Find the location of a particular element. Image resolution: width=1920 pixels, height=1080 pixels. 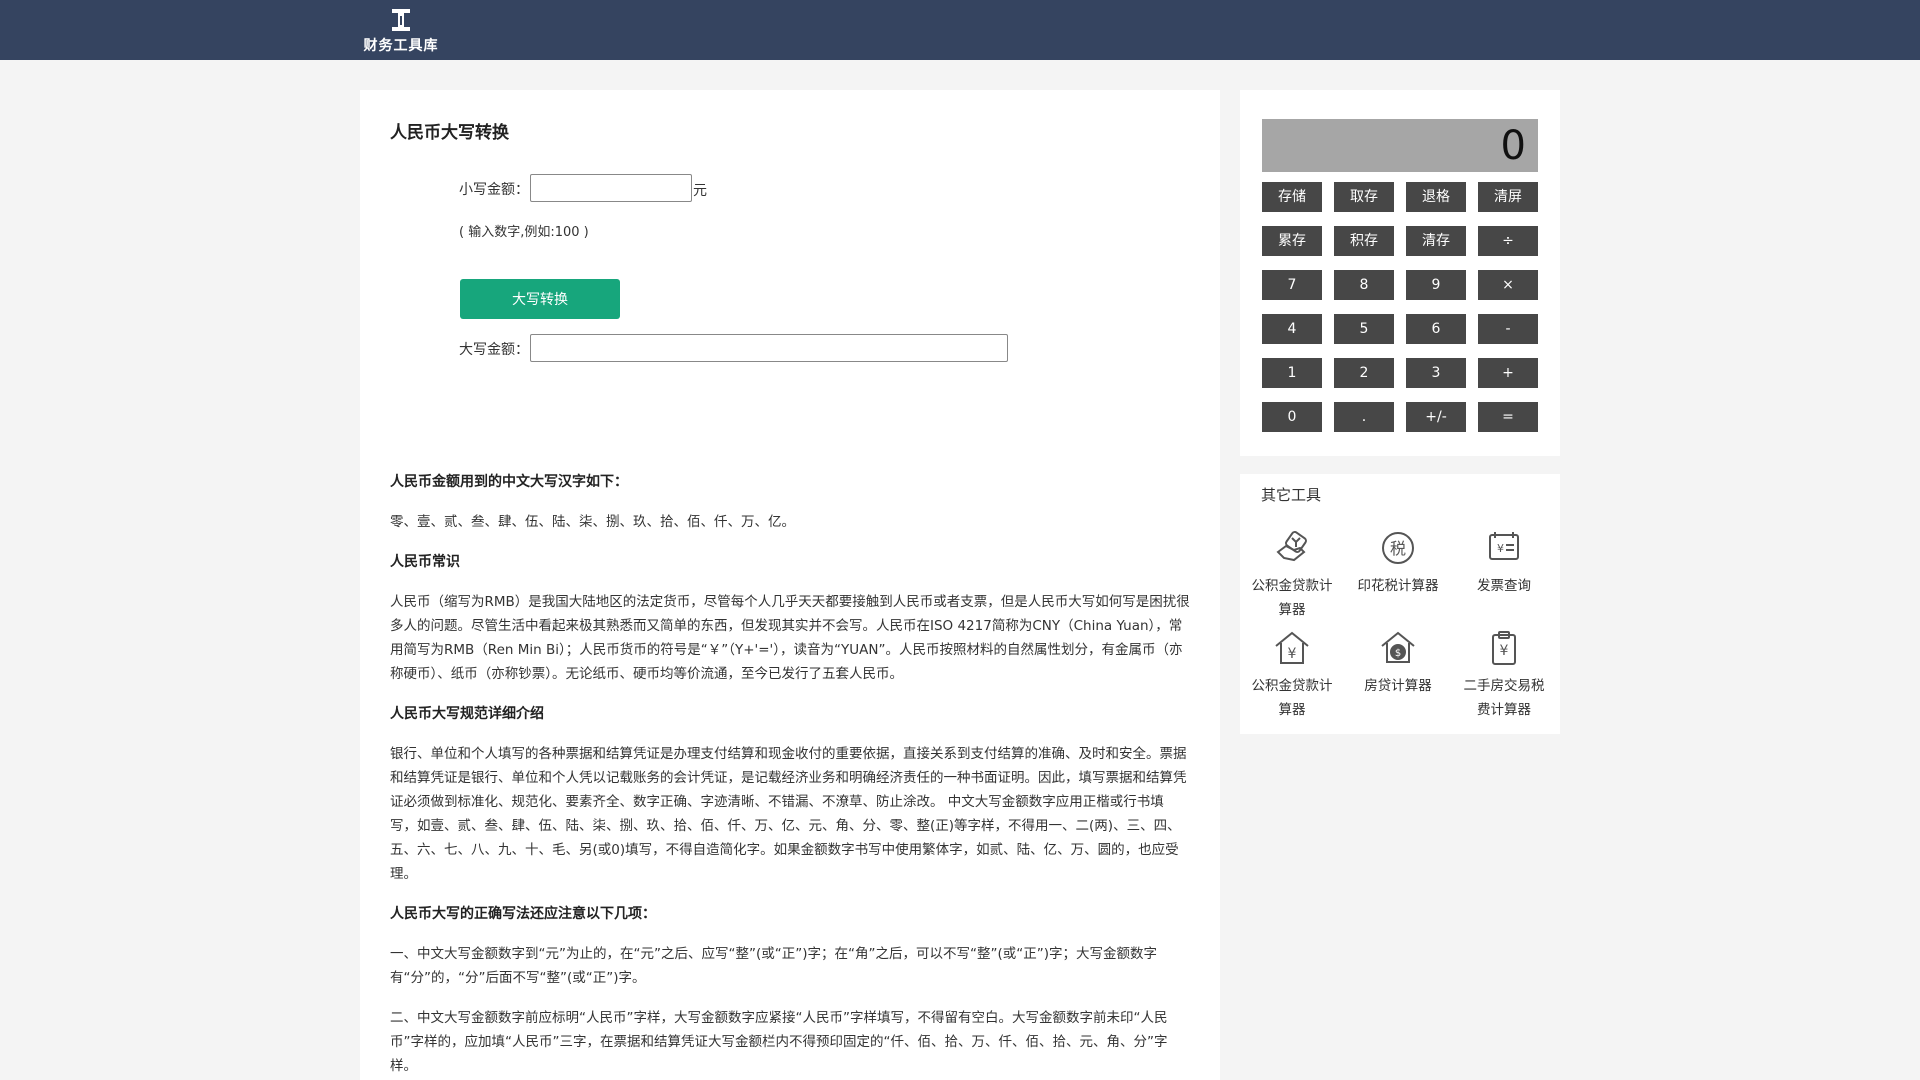

calc-key-memory-clear: 清存 is located at coordinates (1436, 241).